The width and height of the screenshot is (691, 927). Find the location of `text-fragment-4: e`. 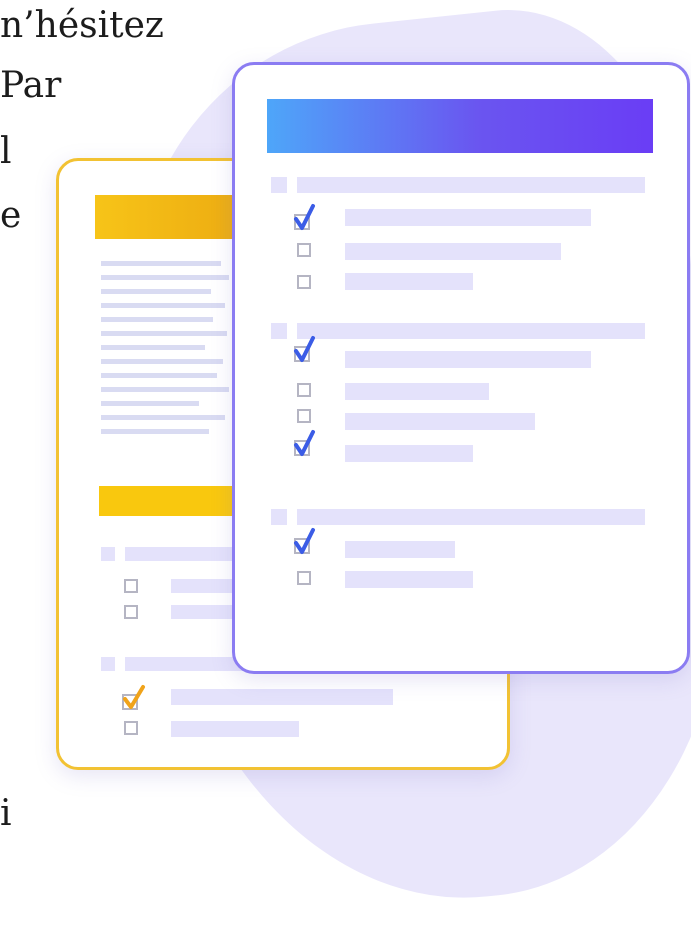

text-fragment-4: e is located at coordinates (11, 215).